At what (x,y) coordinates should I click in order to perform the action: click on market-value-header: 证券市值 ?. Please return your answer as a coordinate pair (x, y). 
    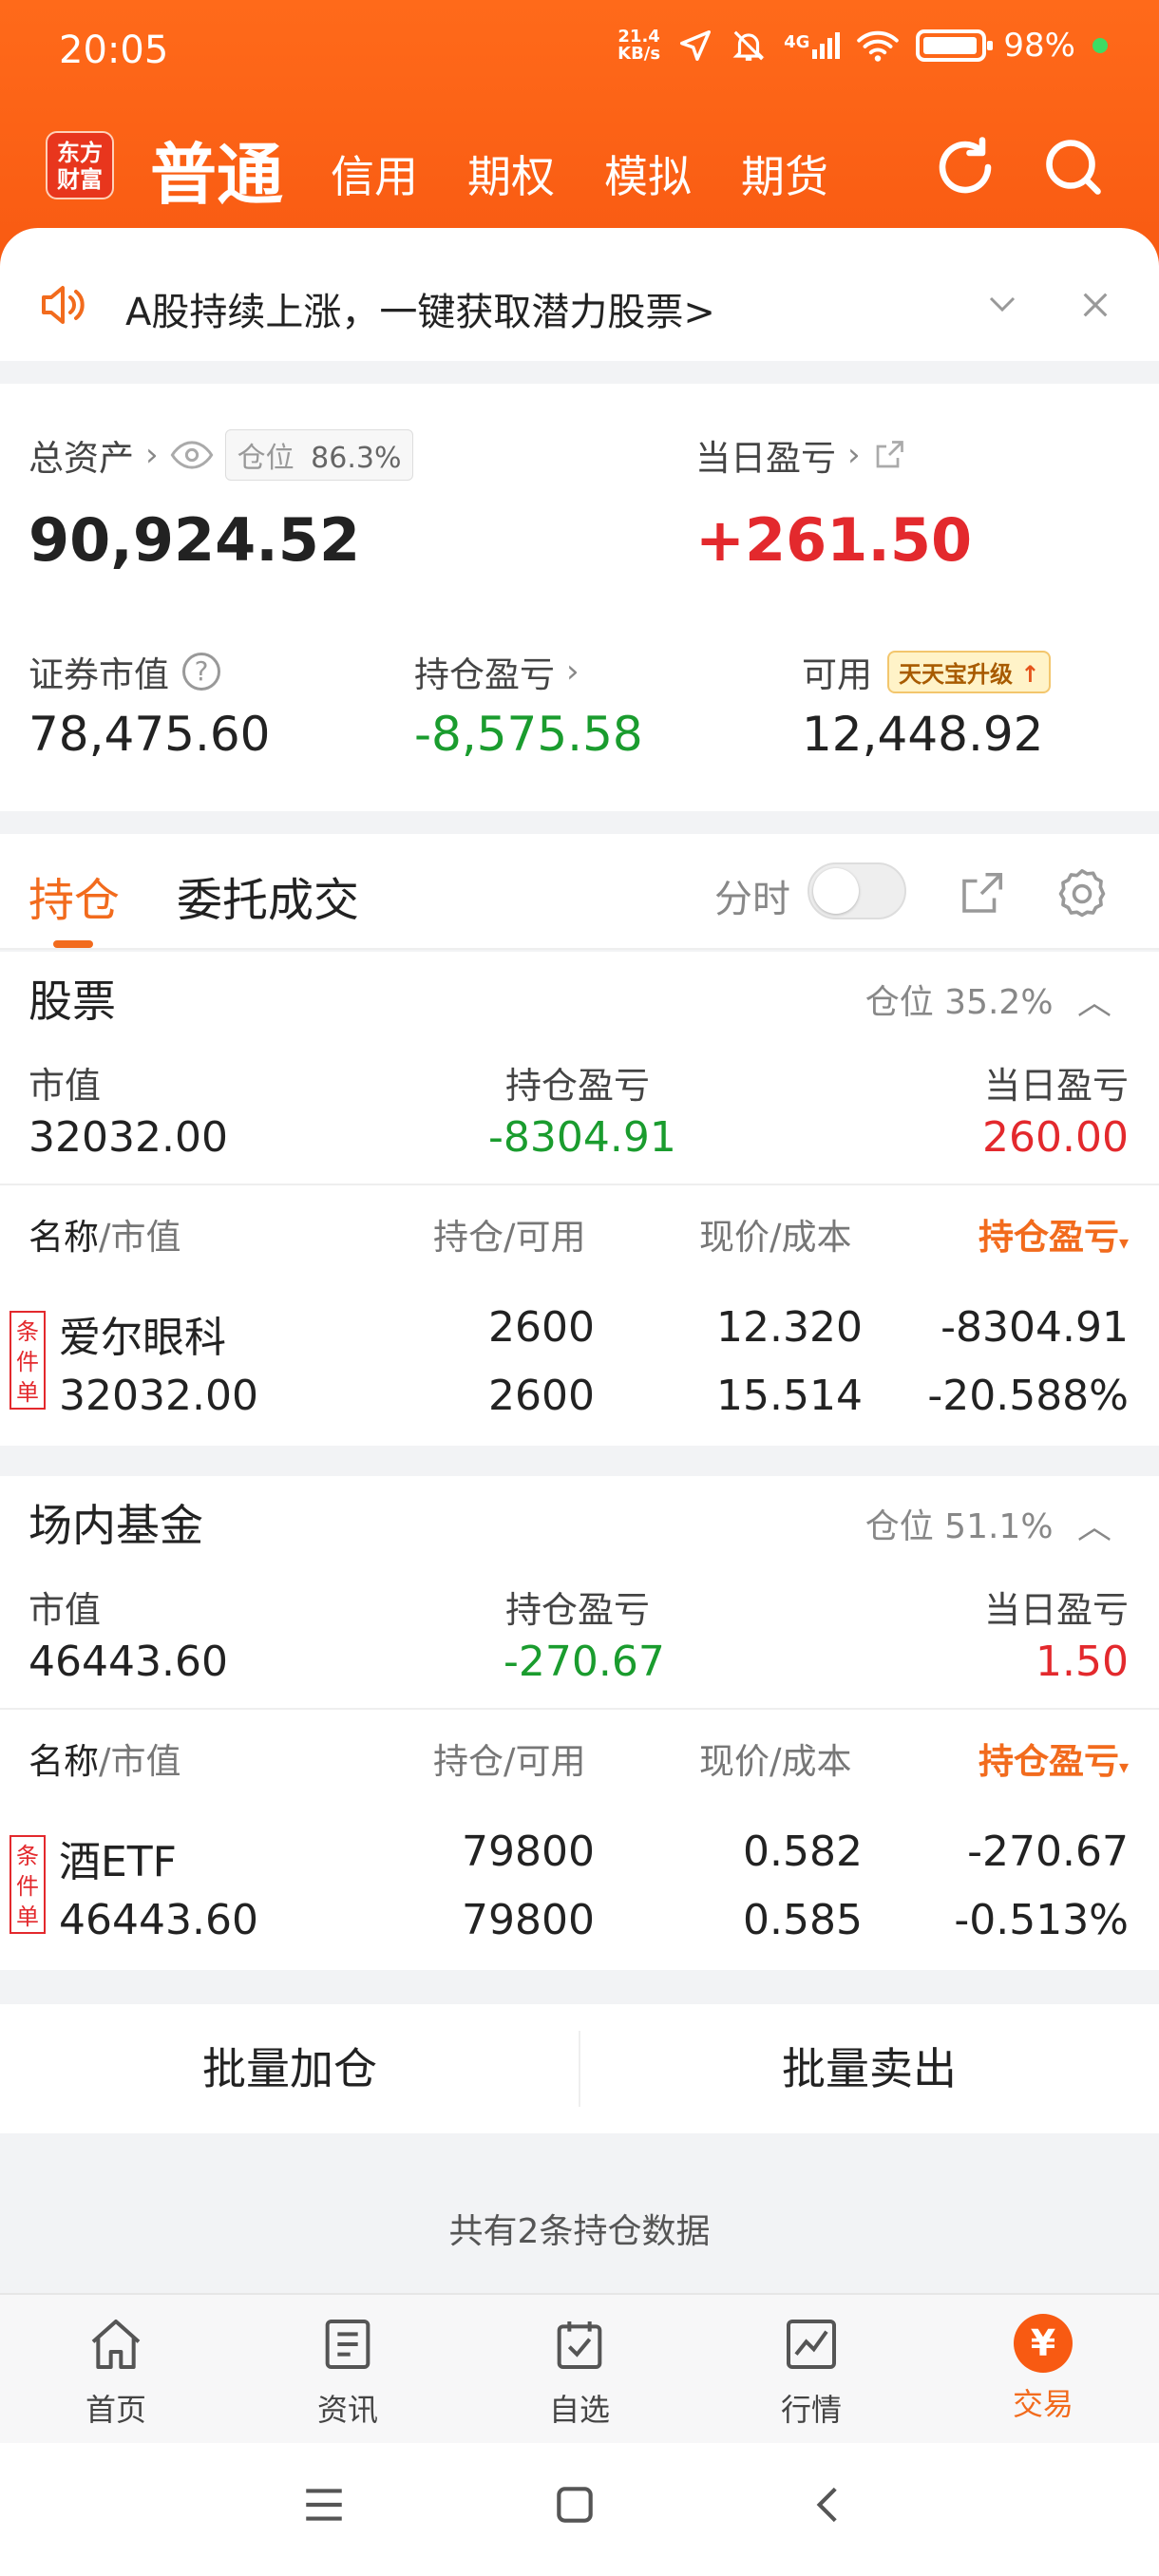
    Looking at the image, I should click on (124, 671).